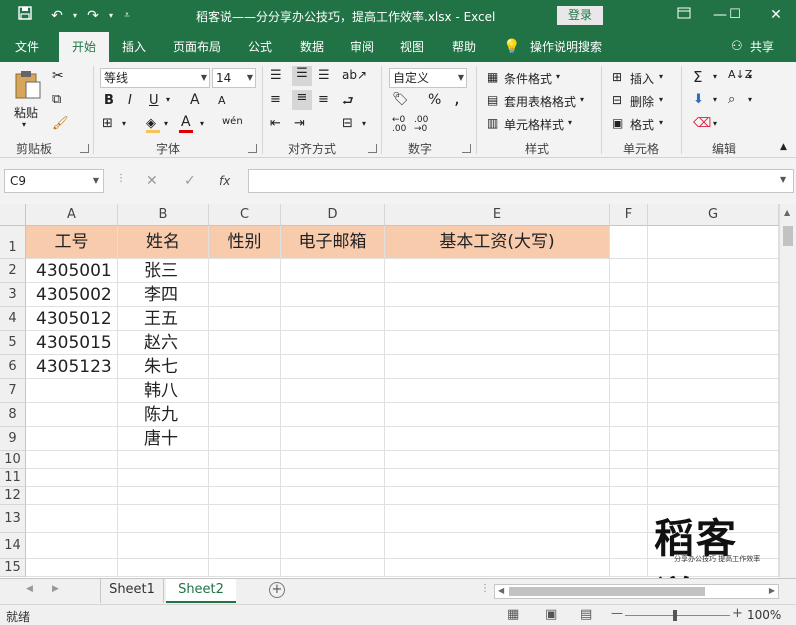 The height and width of the screenshot is (625, 796). What do you see at coordinates (222, 100) in the screenshot?
I see `shrink-font-button: A` at bounding box center [222, 100].